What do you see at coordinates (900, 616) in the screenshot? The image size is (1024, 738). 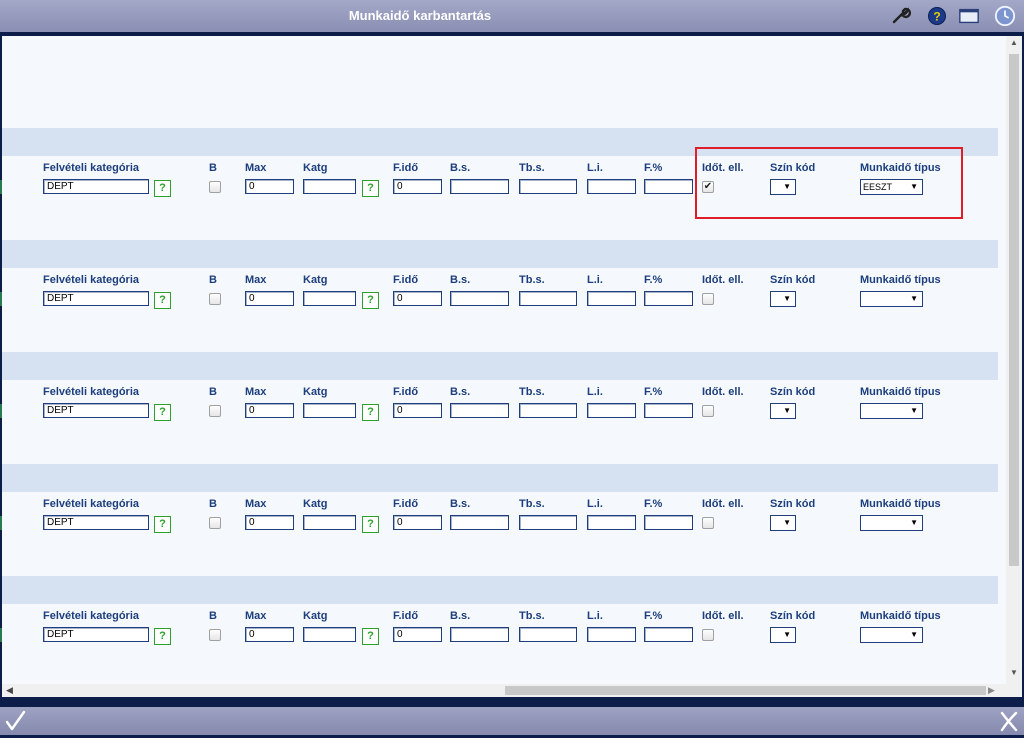 I see `label-munkaido-tipus: Munkaidő típus` at bounding box center [900, 616].